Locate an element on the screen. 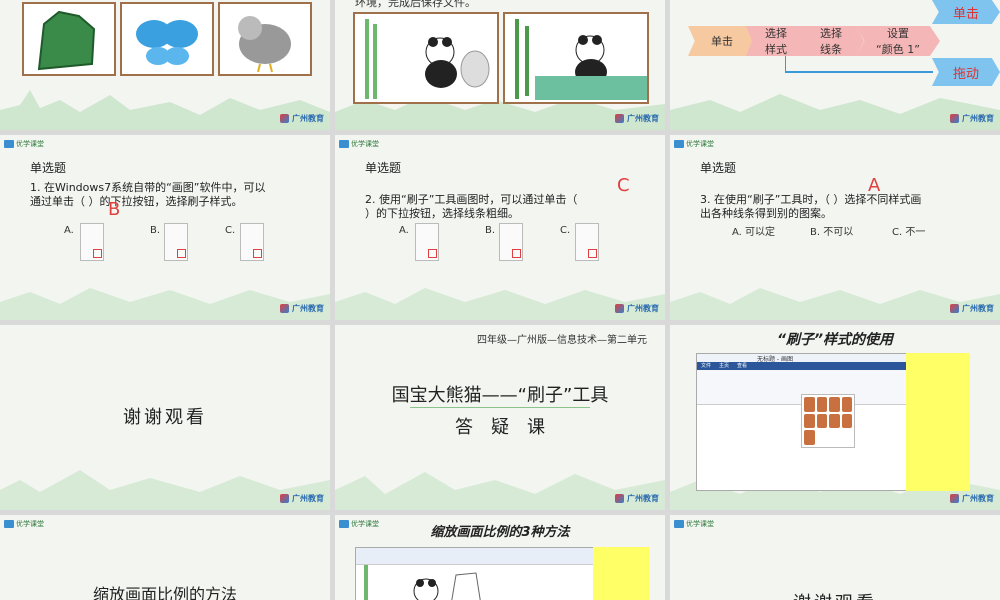 This screenshot has width=1000, height=600. connector-line is located at coordinates (859, 64).